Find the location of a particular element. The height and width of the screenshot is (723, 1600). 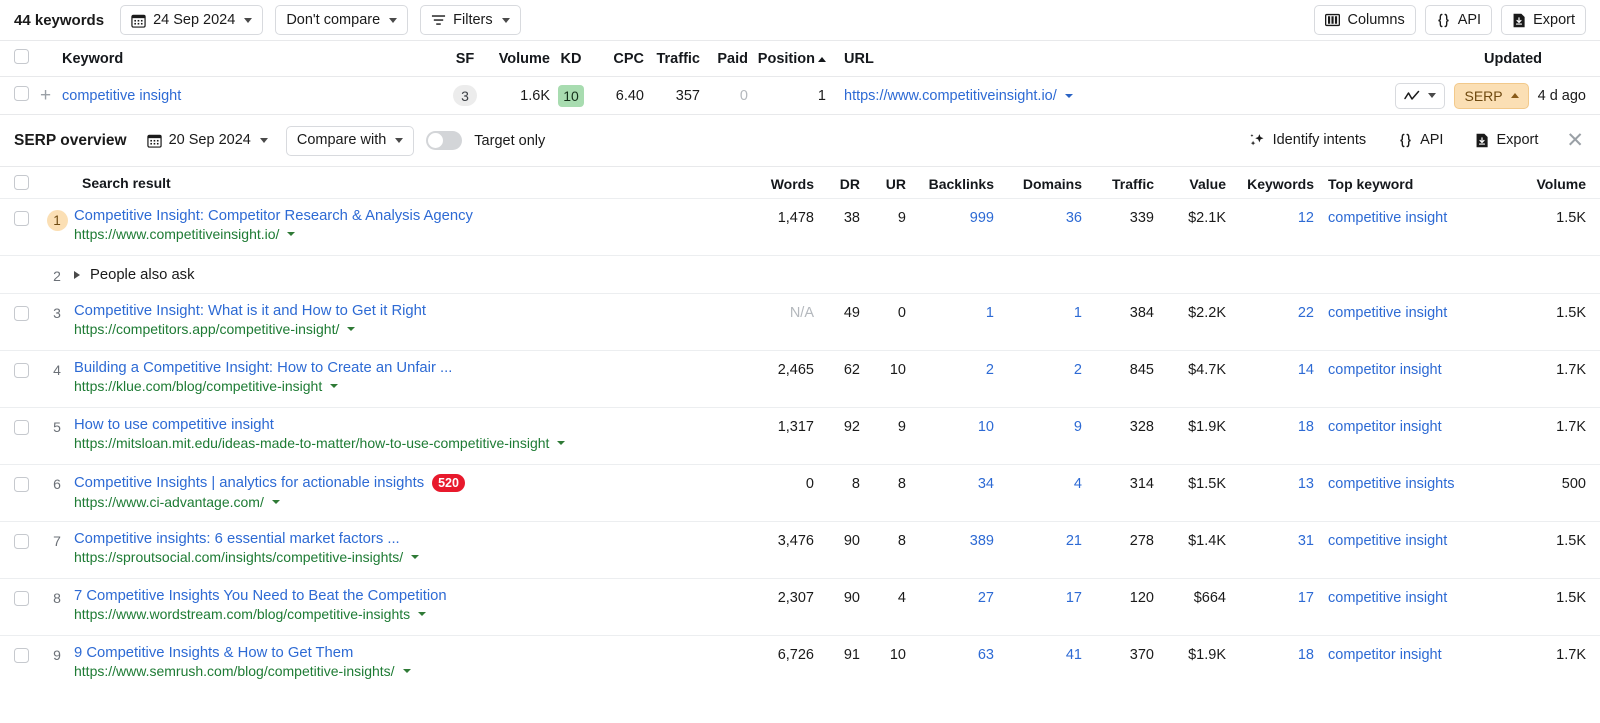

column-header-value: Value is located at coordinates (1190, 183).